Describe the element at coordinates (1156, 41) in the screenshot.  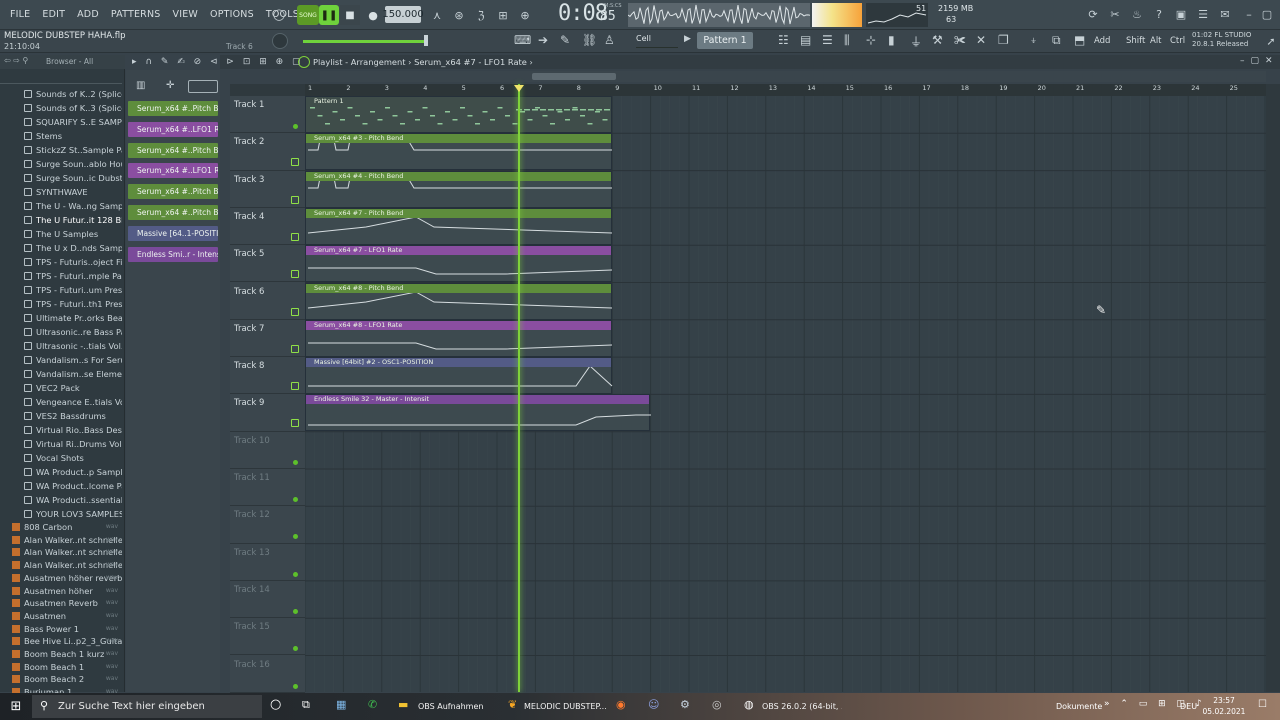
I see `alt-modifier: Alt` at that location.